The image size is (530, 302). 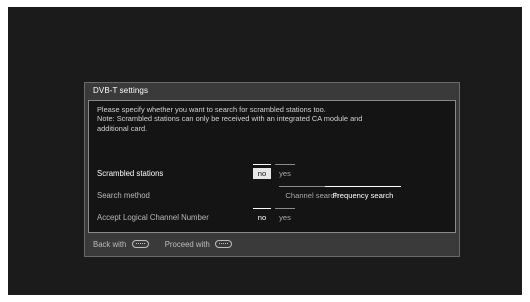 I want to click on scrambled-stations-label: Scrambled stations, so click(x=130, y=173).